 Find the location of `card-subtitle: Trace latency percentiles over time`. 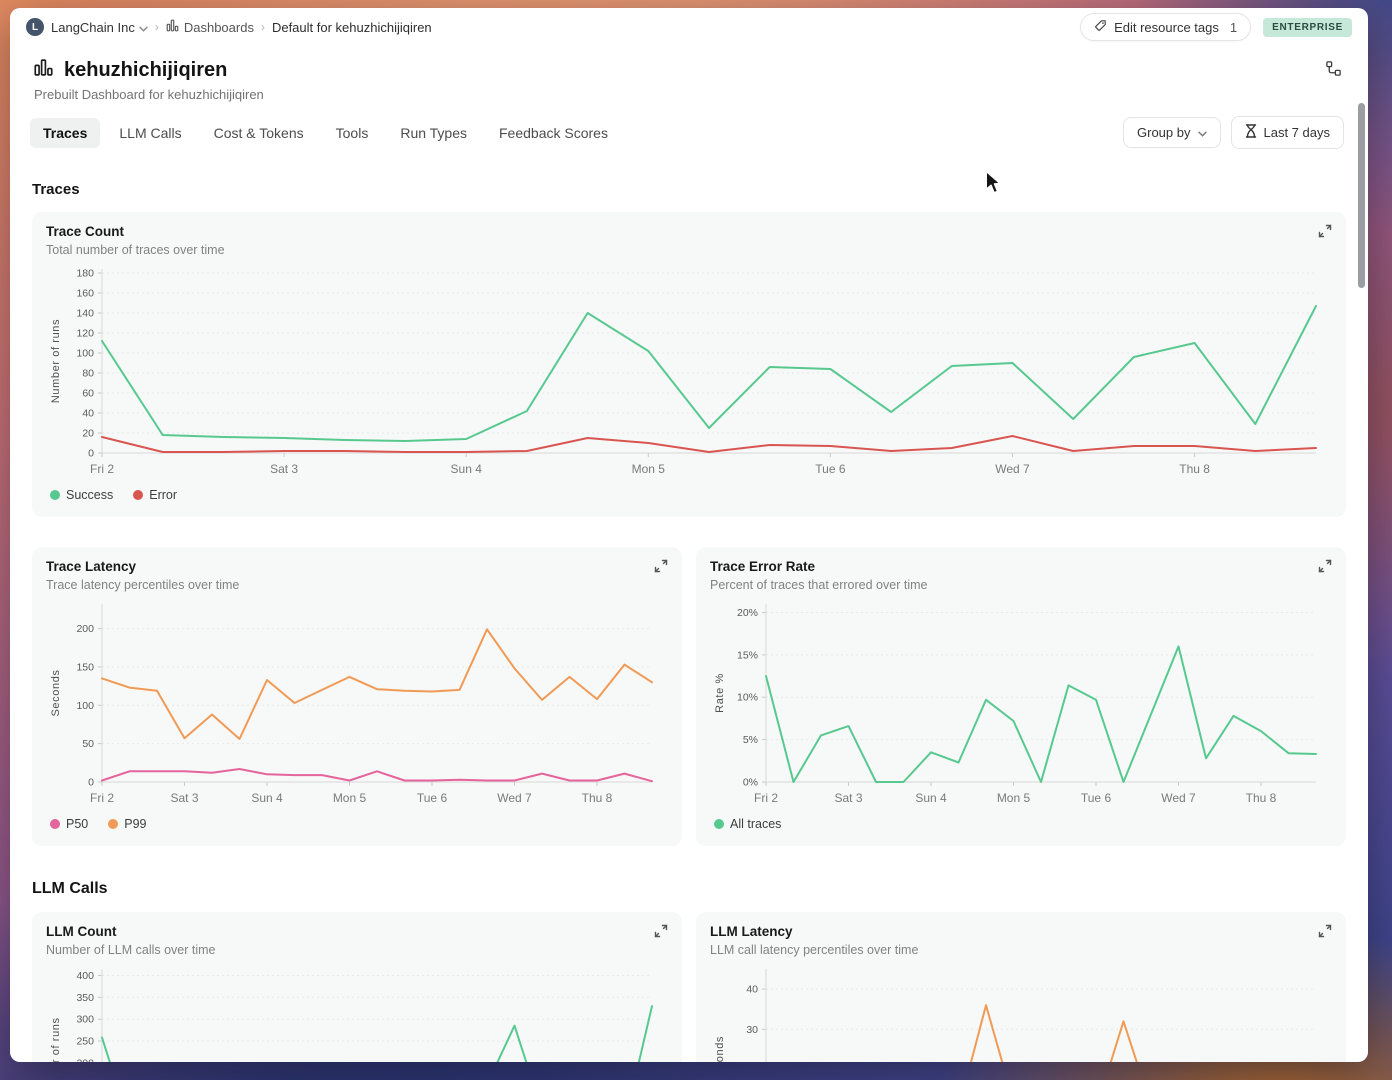

card-subtitle: Trace latency percentiles over time is located at coordinates (143, 585).